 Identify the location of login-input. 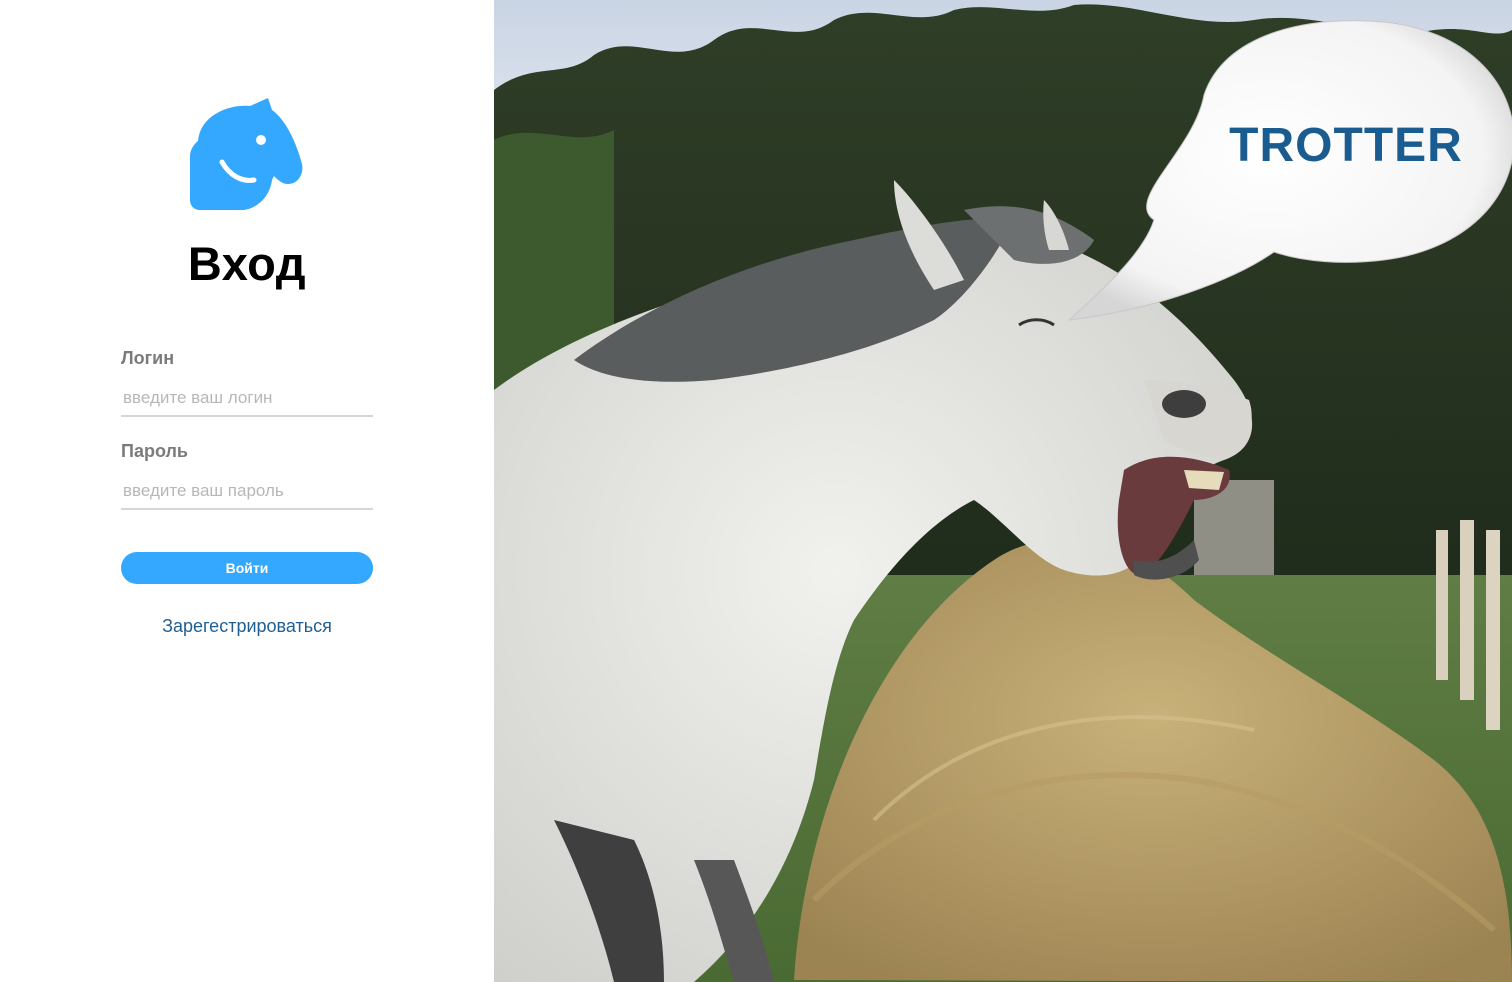
(247, 399).